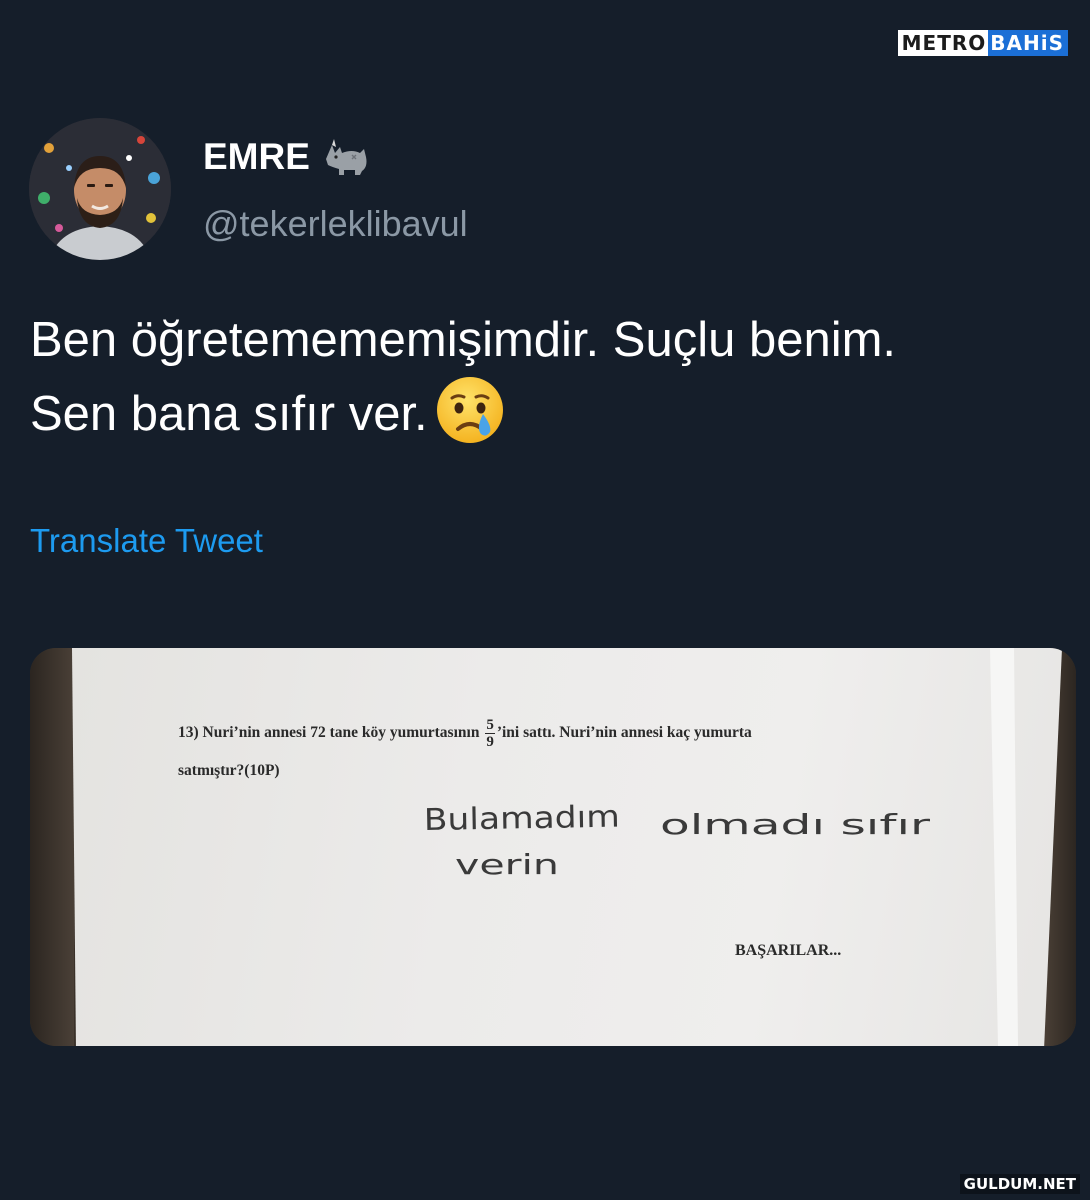 Image resolution: width=1090 pixels, height=1200 pixels. I want to click on user-handle: @tekerleklibavul, so click(335, 224).